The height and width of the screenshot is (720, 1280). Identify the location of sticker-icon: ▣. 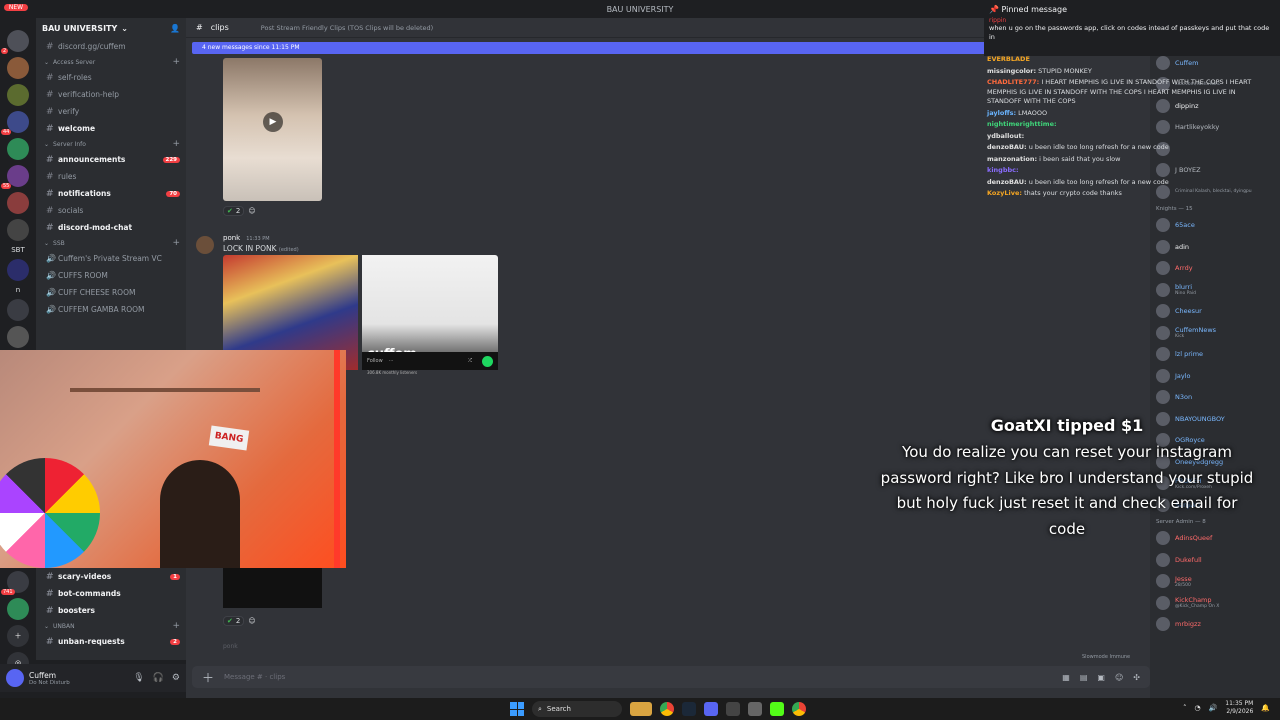
(1101, 677).